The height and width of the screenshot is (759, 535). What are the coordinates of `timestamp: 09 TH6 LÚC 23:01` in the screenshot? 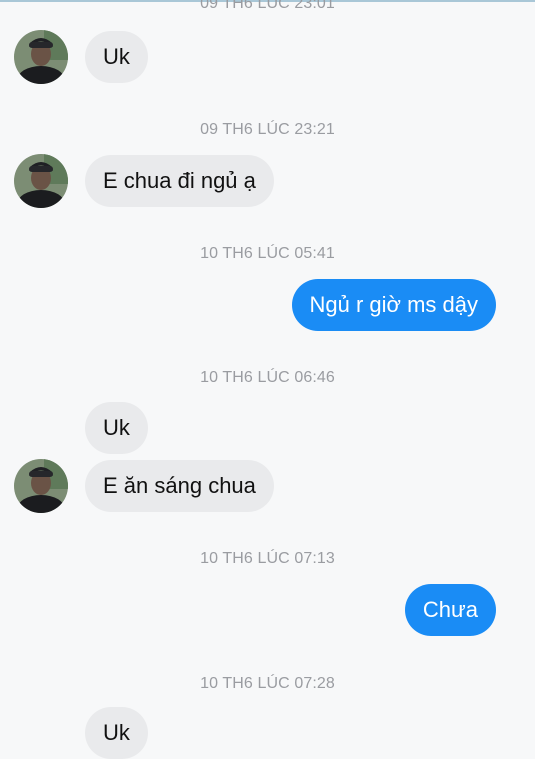 It's located at (267, 6).